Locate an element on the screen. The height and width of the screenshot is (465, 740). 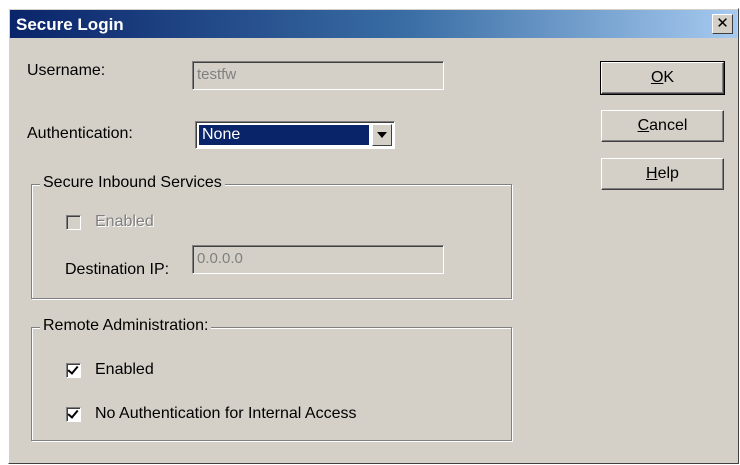
remote-admin-enabled-checkbox is located at coordinates (73, 370).